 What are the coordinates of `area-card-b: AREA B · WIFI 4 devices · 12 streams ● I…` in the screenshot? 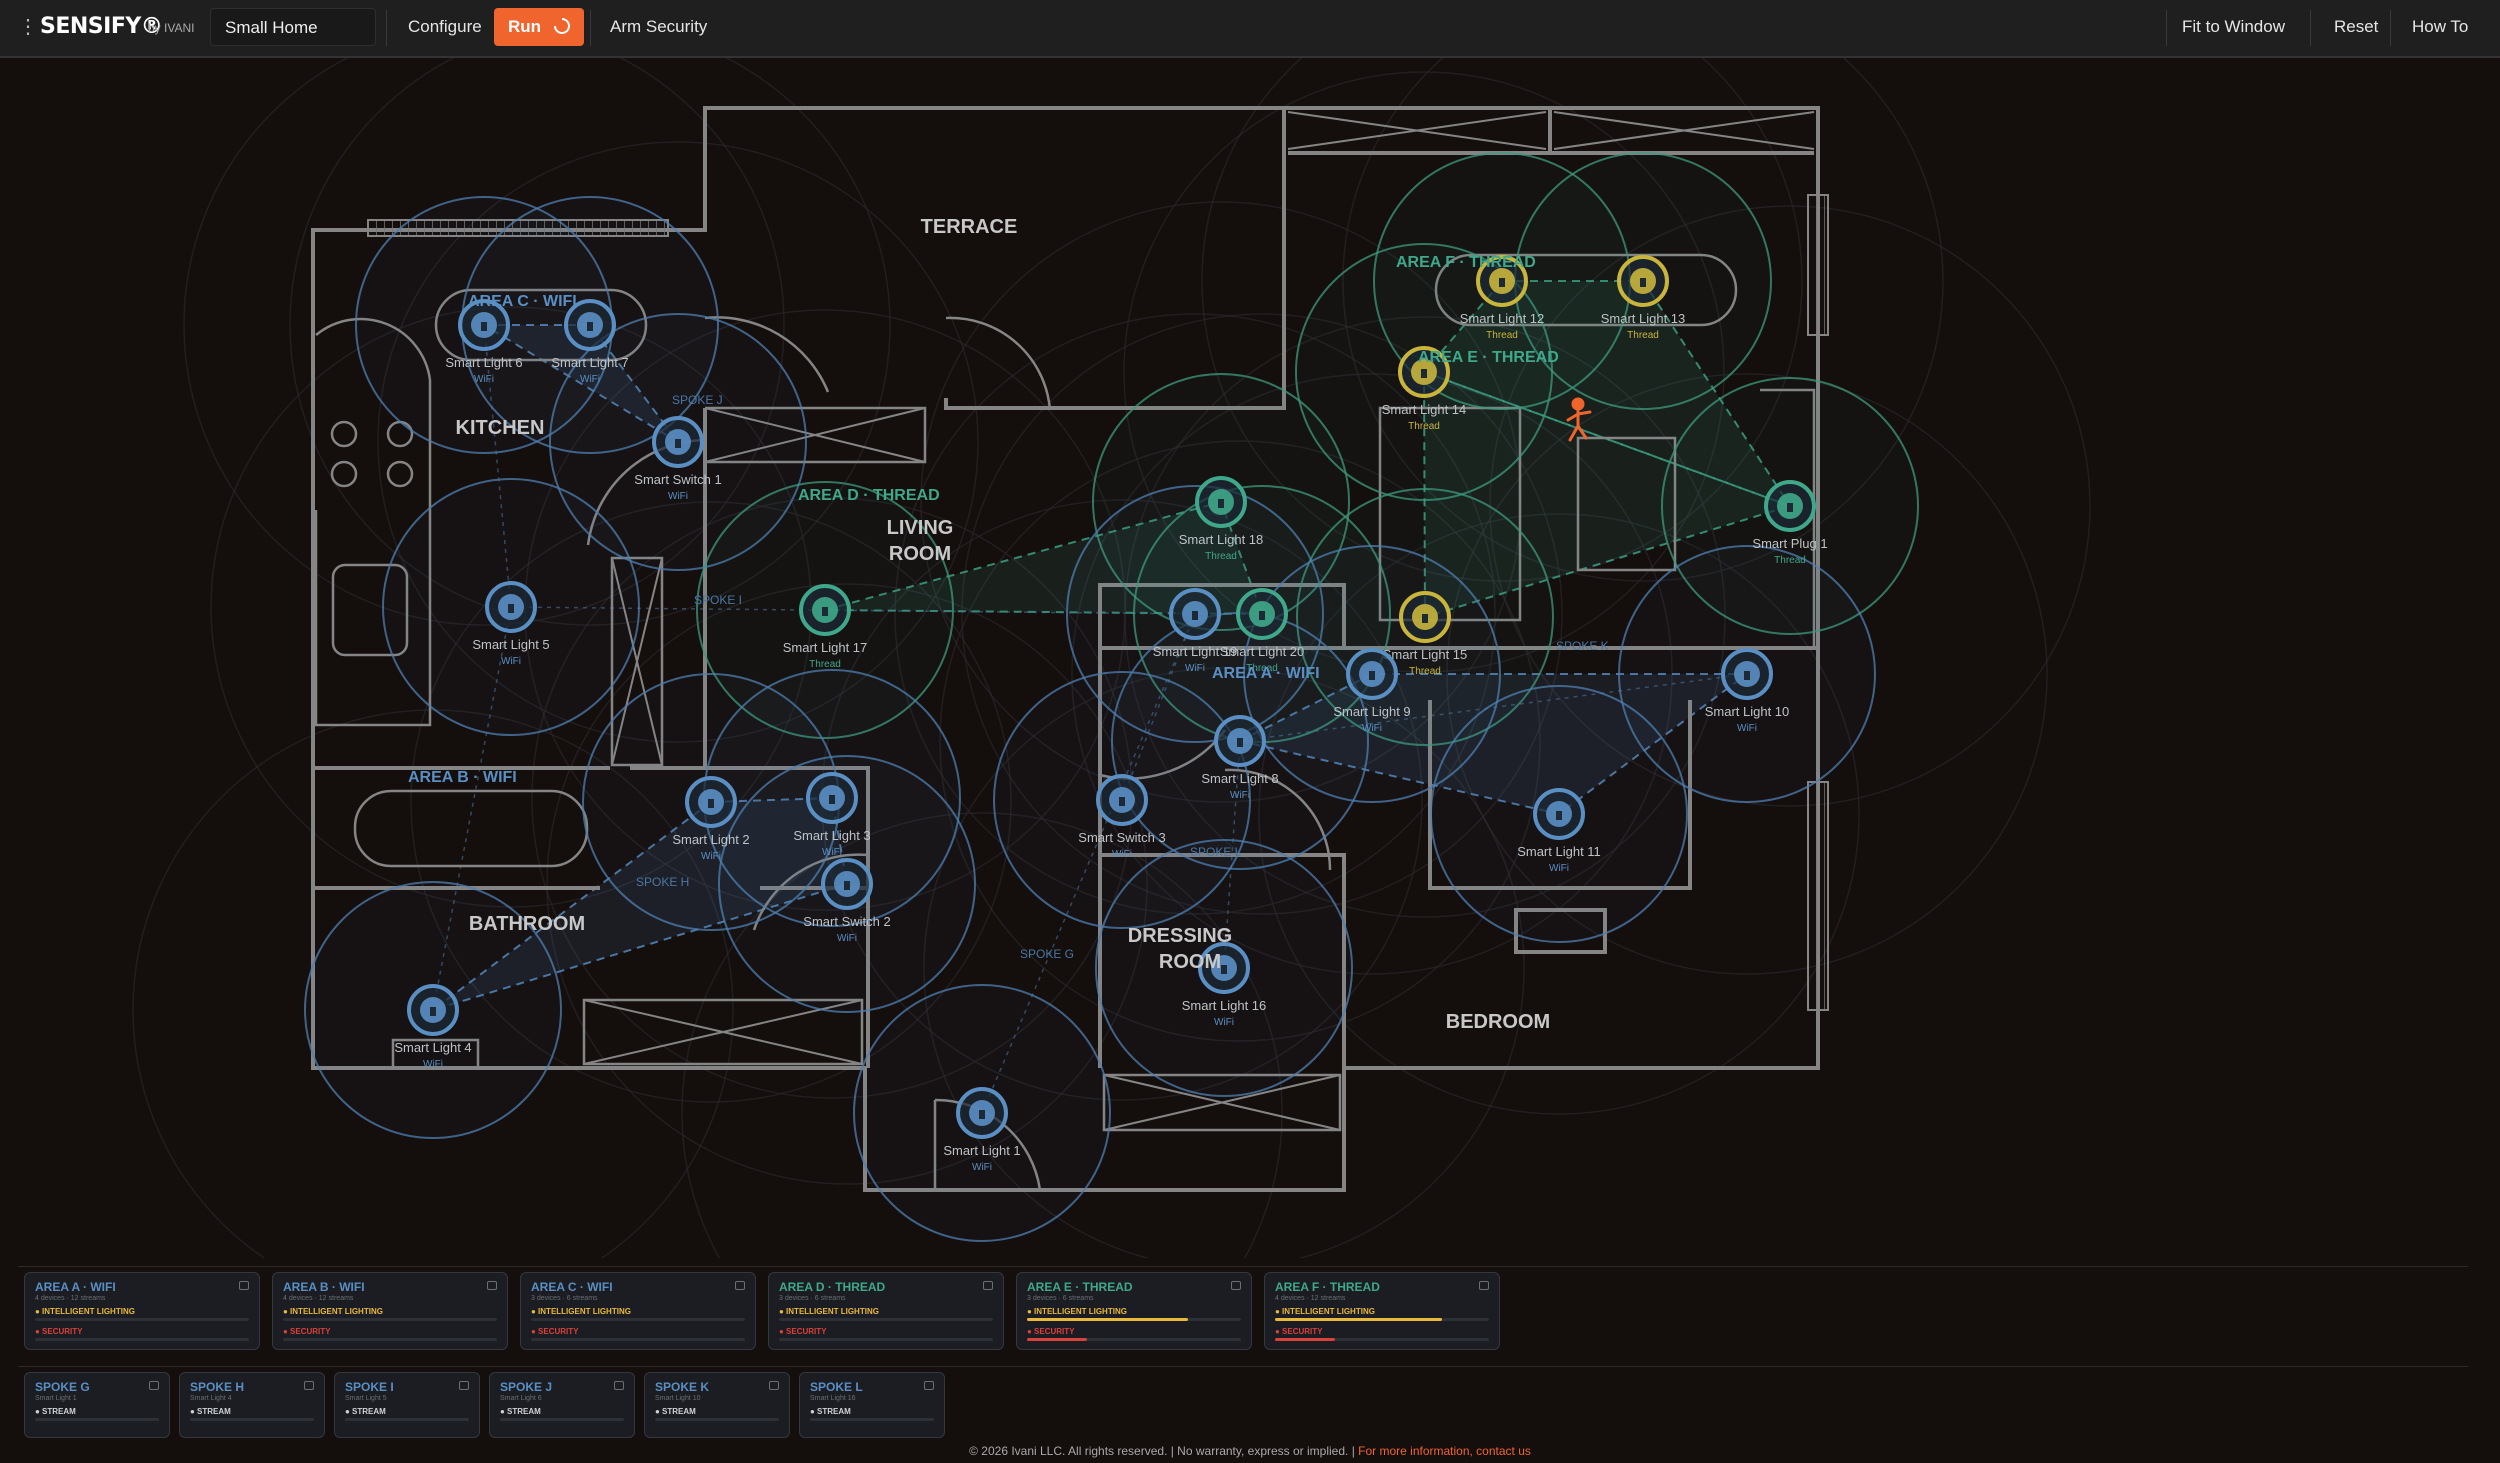 It's located at (390, 1311).